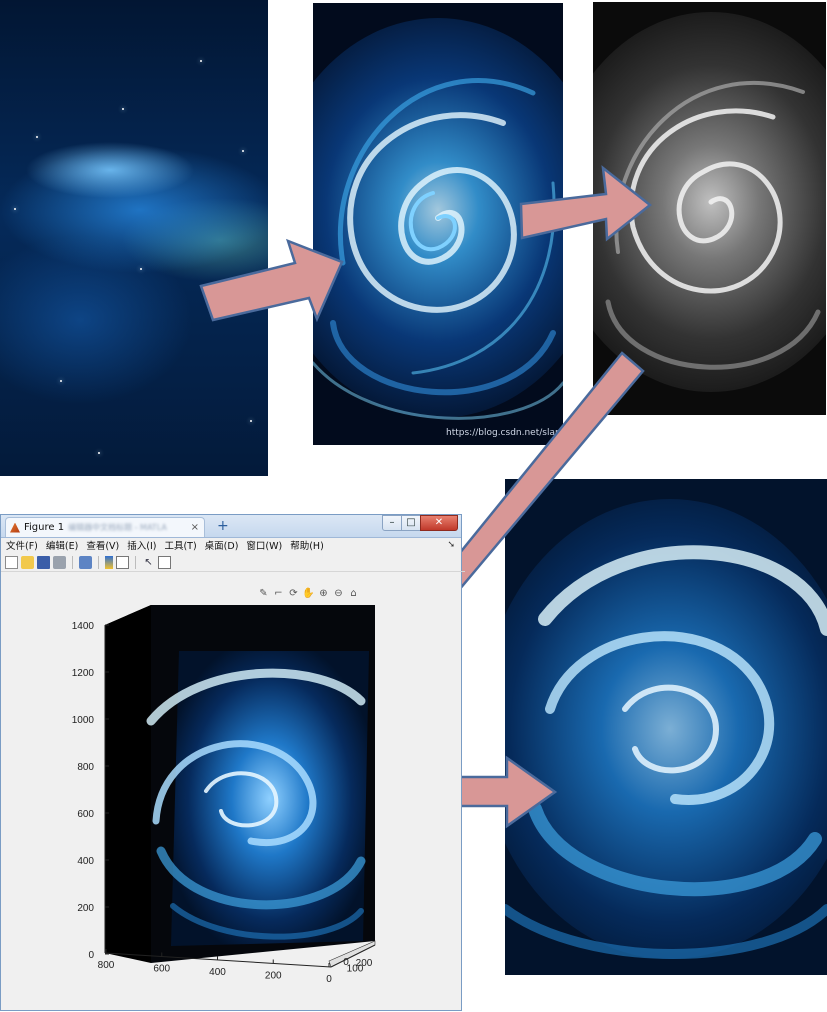  What do you see at coordinates (364, 963) in the screenshot?
I see `y-tick-label: 200` at bounding box center [364, 963].